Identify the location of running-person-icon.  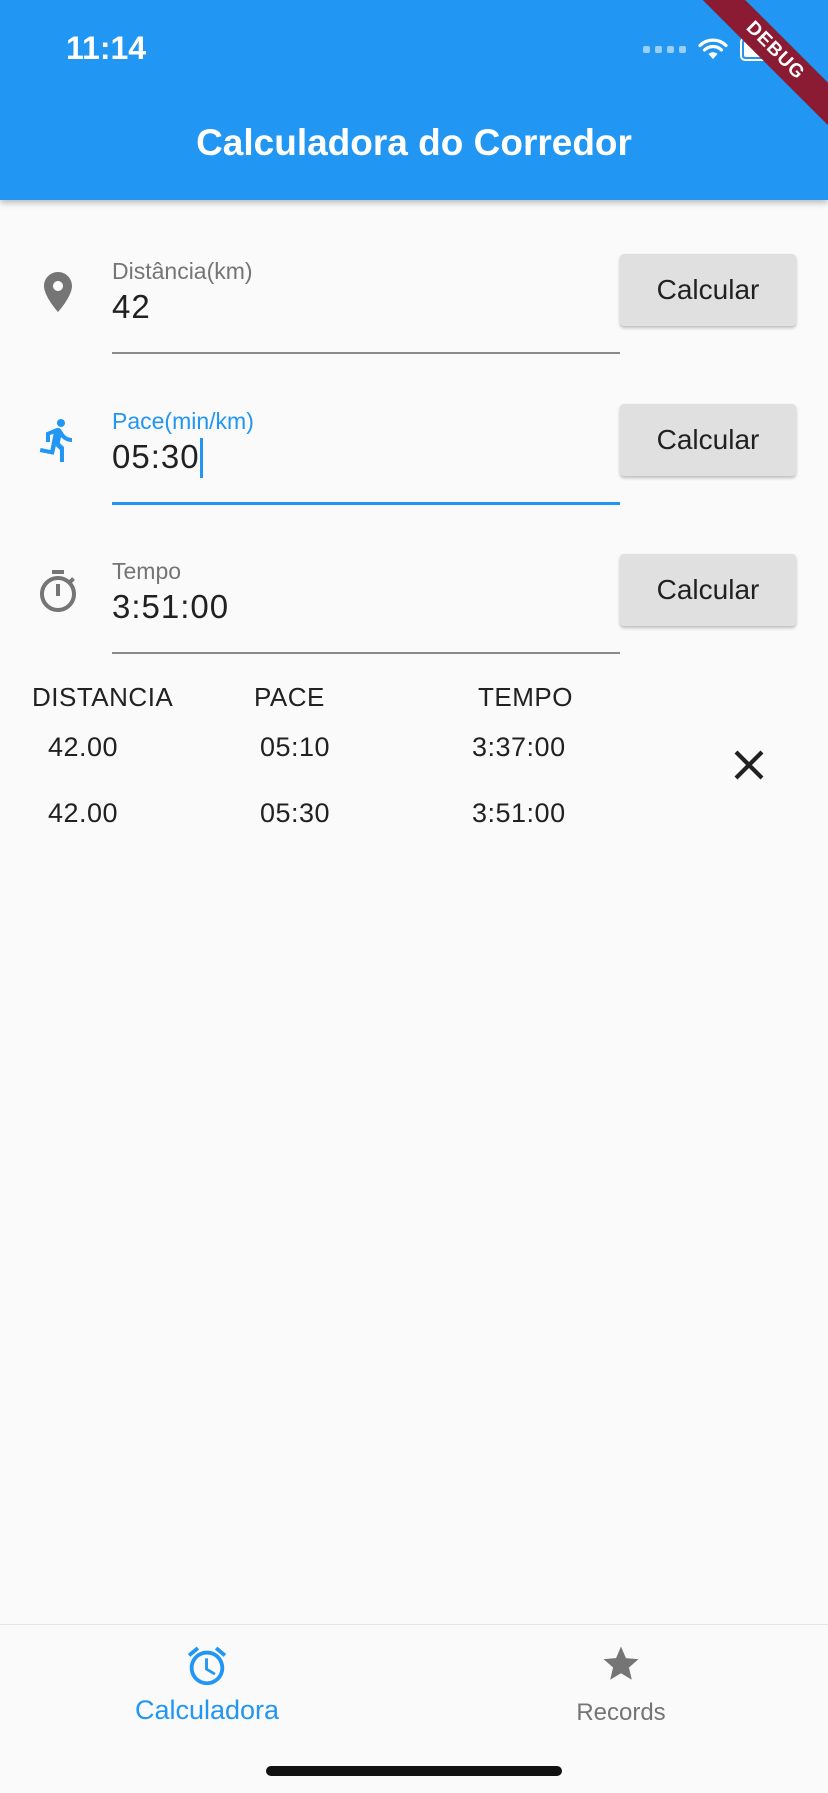
(55, 440).